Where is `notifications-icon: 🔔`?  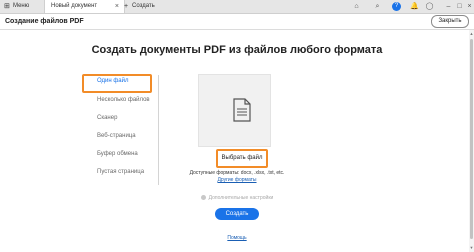 notifications-icon: 🔔 is located at coordinates (414, 6).